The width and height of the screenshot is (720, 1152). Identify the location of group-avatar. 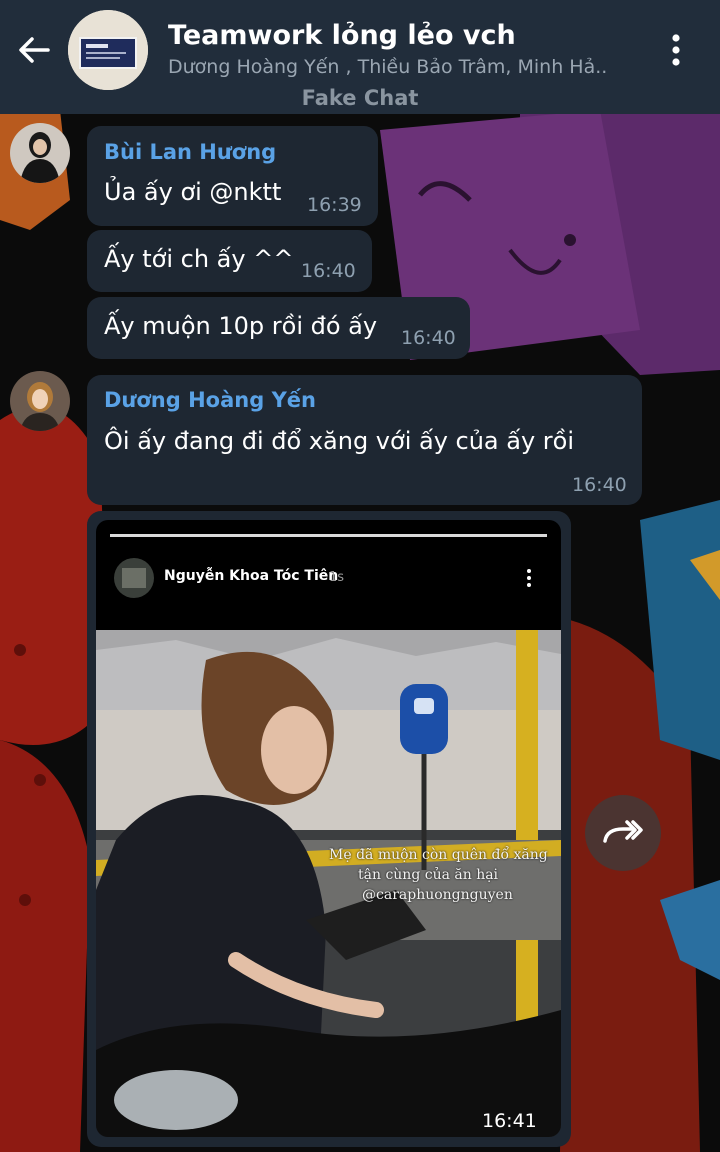
(108, 50).